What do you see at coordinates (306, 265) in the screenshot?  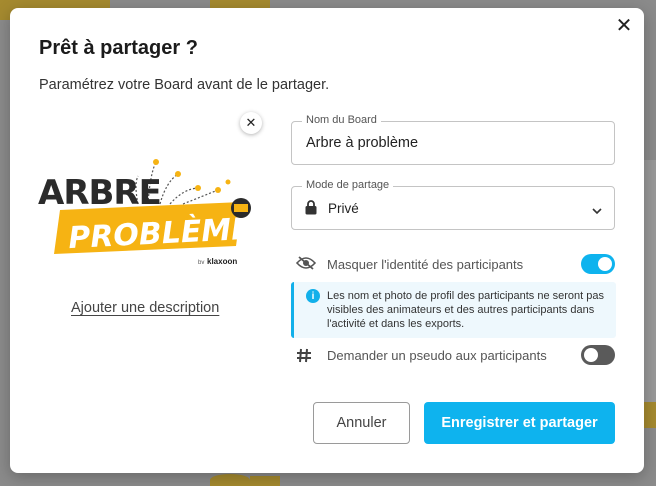 I see `eye-off-icon` at bounding box center [306, 265].